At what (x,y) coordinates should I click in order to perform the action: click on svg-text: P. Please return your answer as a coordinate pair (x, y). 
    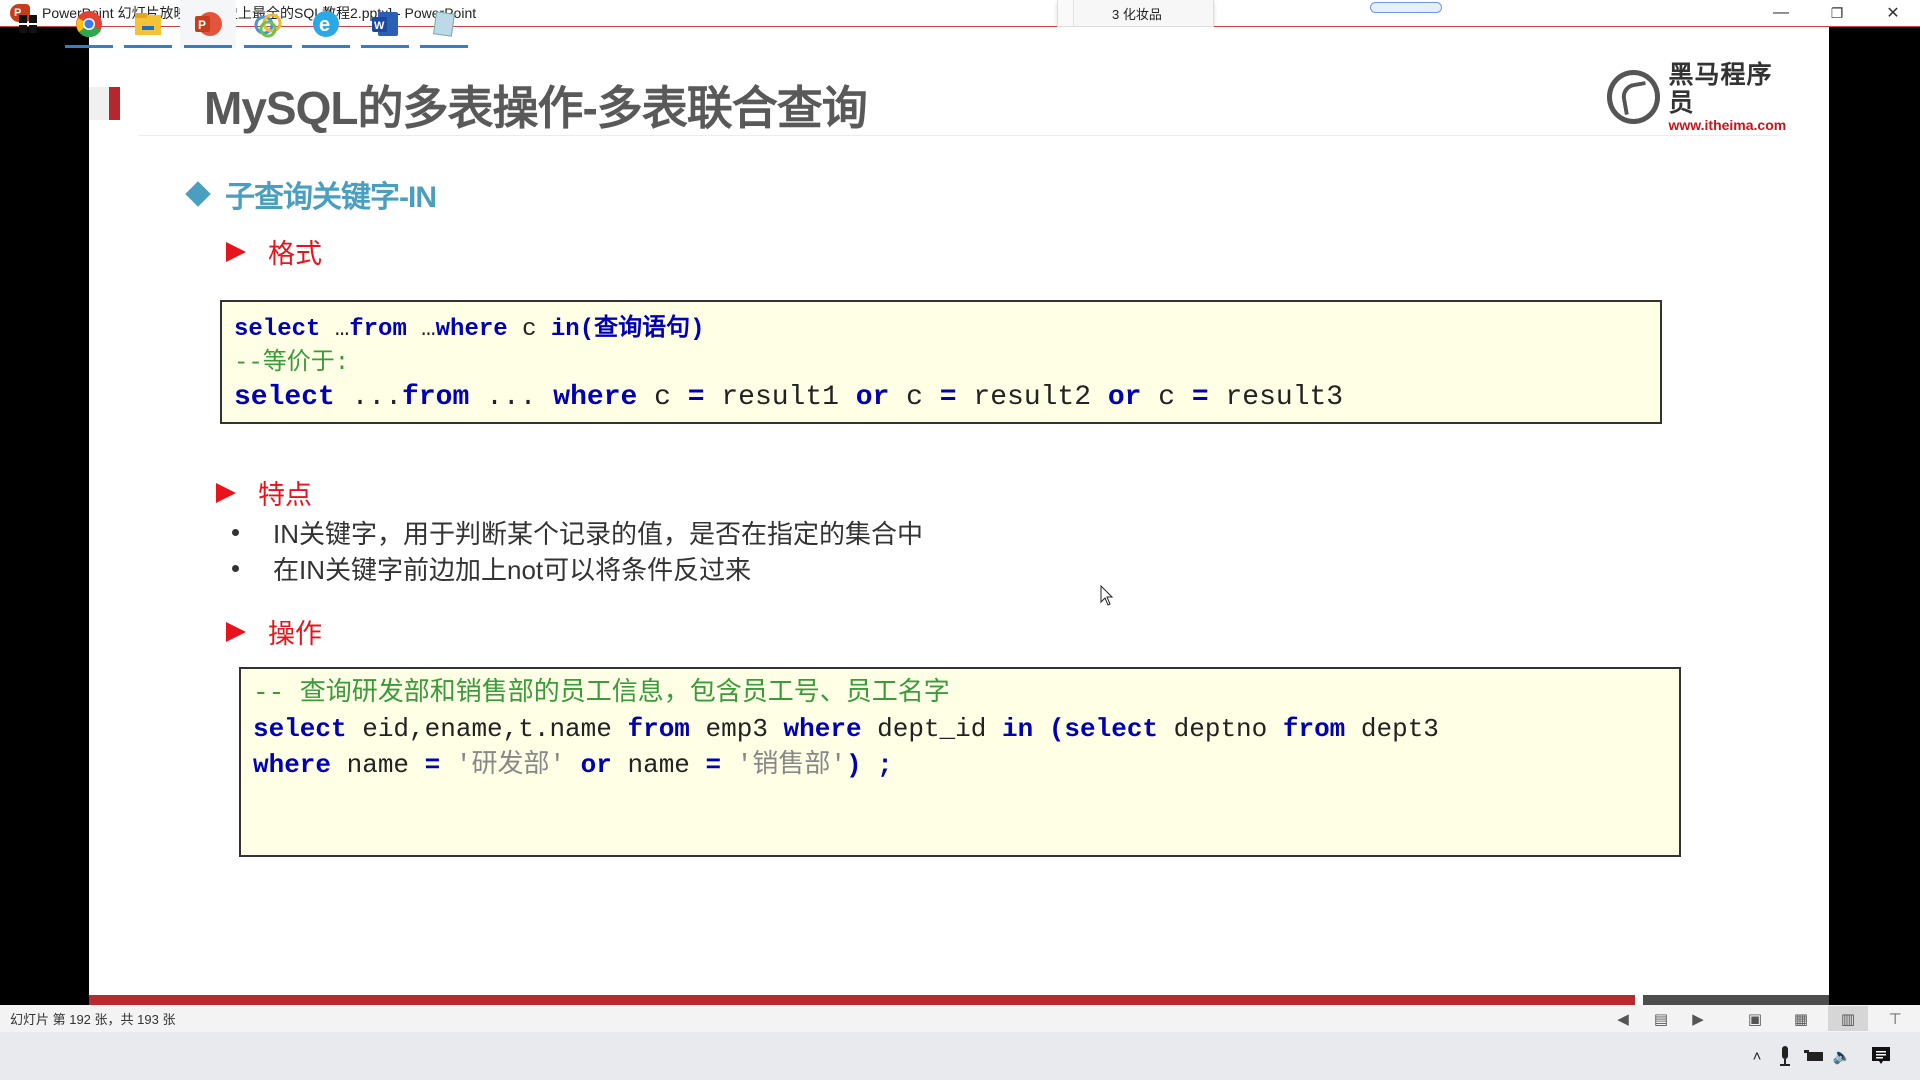
    Looking at the image, I should click on (202, 25).